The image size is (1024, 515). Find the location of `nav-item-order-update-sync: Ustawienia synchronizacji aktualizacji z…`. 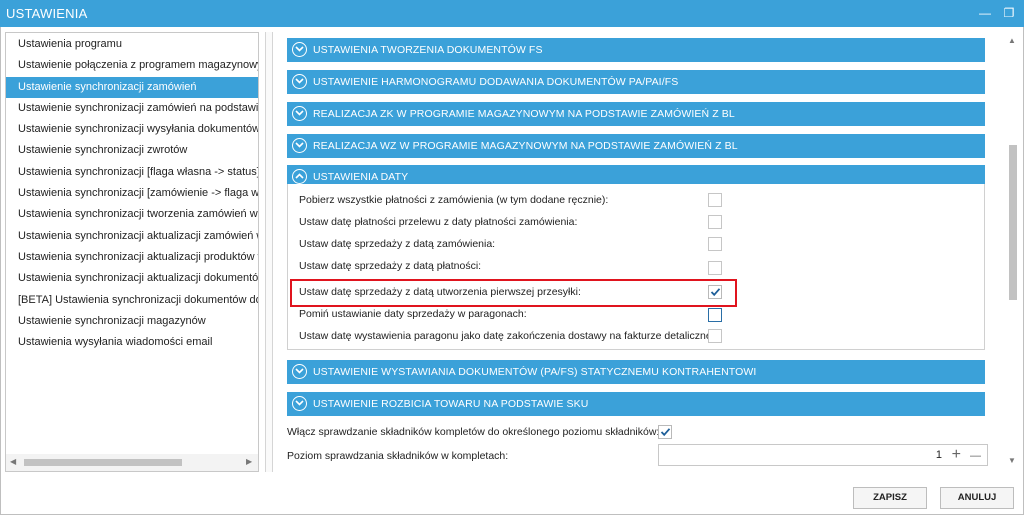

nav-item-order-update-sync: Ustawienia synchronizacji aktualizacji z… is located at coordinates (132, 236).